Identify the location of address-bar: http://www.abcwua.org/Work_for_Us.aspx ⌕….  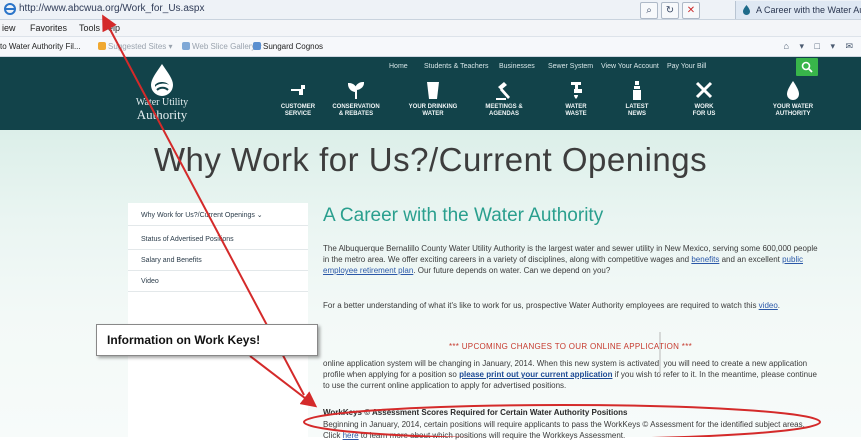
(430, 10).